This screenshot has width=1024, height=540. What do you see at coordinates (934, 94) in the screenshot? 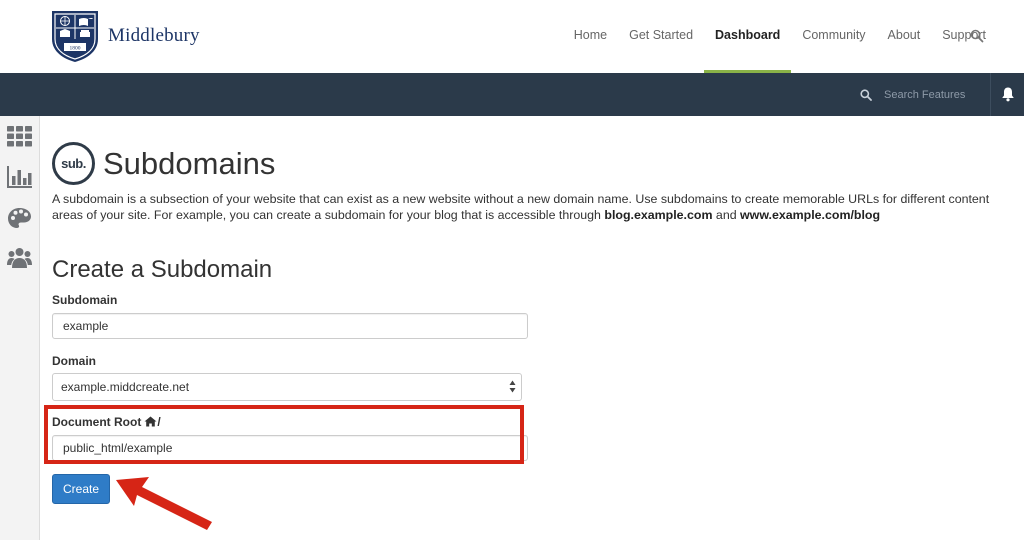
I see `search-features-input` at bounding box center [934, 94].